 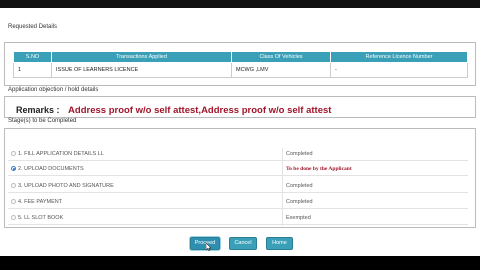 What do you see at coordinates (141, 57) in the screenshot?
I see `col-transactions: Transactions Applied` at bounding box center [141, 57].